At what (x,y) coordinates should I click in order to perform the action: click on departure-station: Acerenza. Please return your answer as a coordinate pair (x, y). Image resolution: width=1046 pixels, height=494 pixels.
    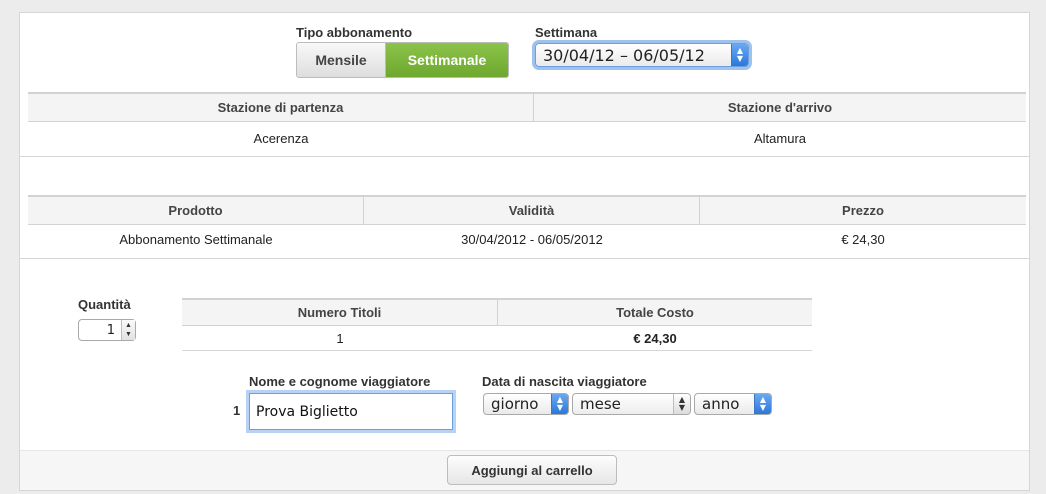
    Looking at the image, I should click on (281, 138).